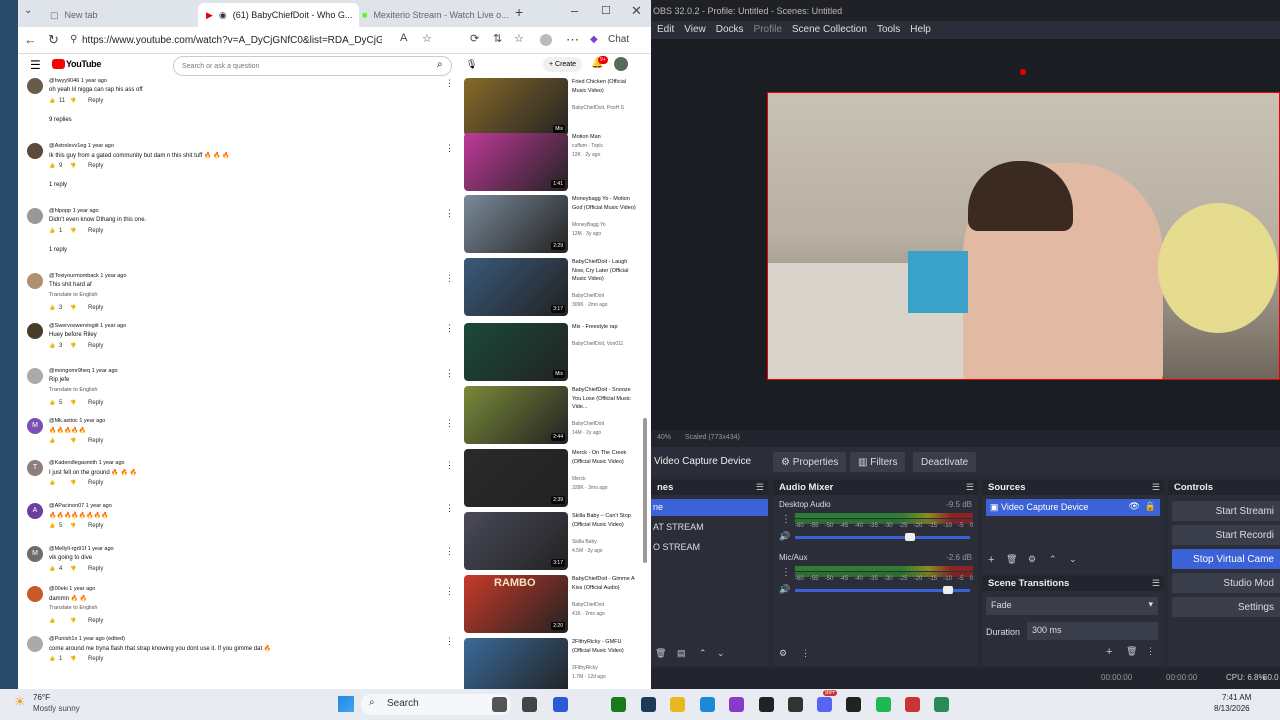 Image resolution: width=1280 pixels, height=720 pixels. What do you see at coordinates (1226, 559) in the screenshot?
I see `control-button: Stop Virtual Came` at bounding box center [1226, 559].